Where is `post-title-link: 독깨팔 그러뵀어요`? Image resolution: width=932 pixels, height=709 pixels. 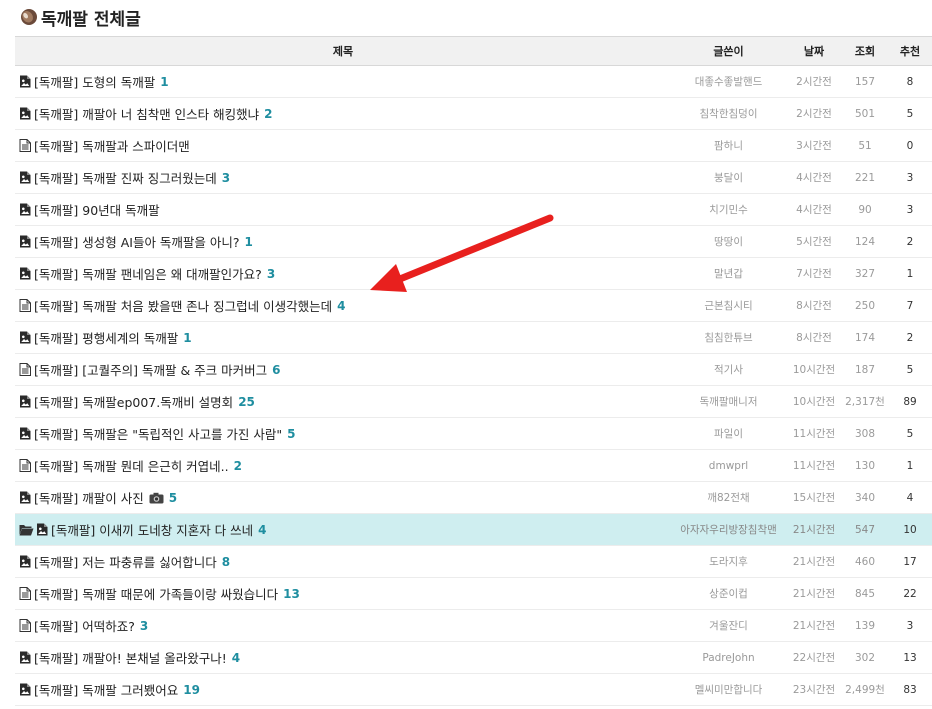
post-title-link: 독깨팔 그러뵀어요 is located at coordinates (130, 689).